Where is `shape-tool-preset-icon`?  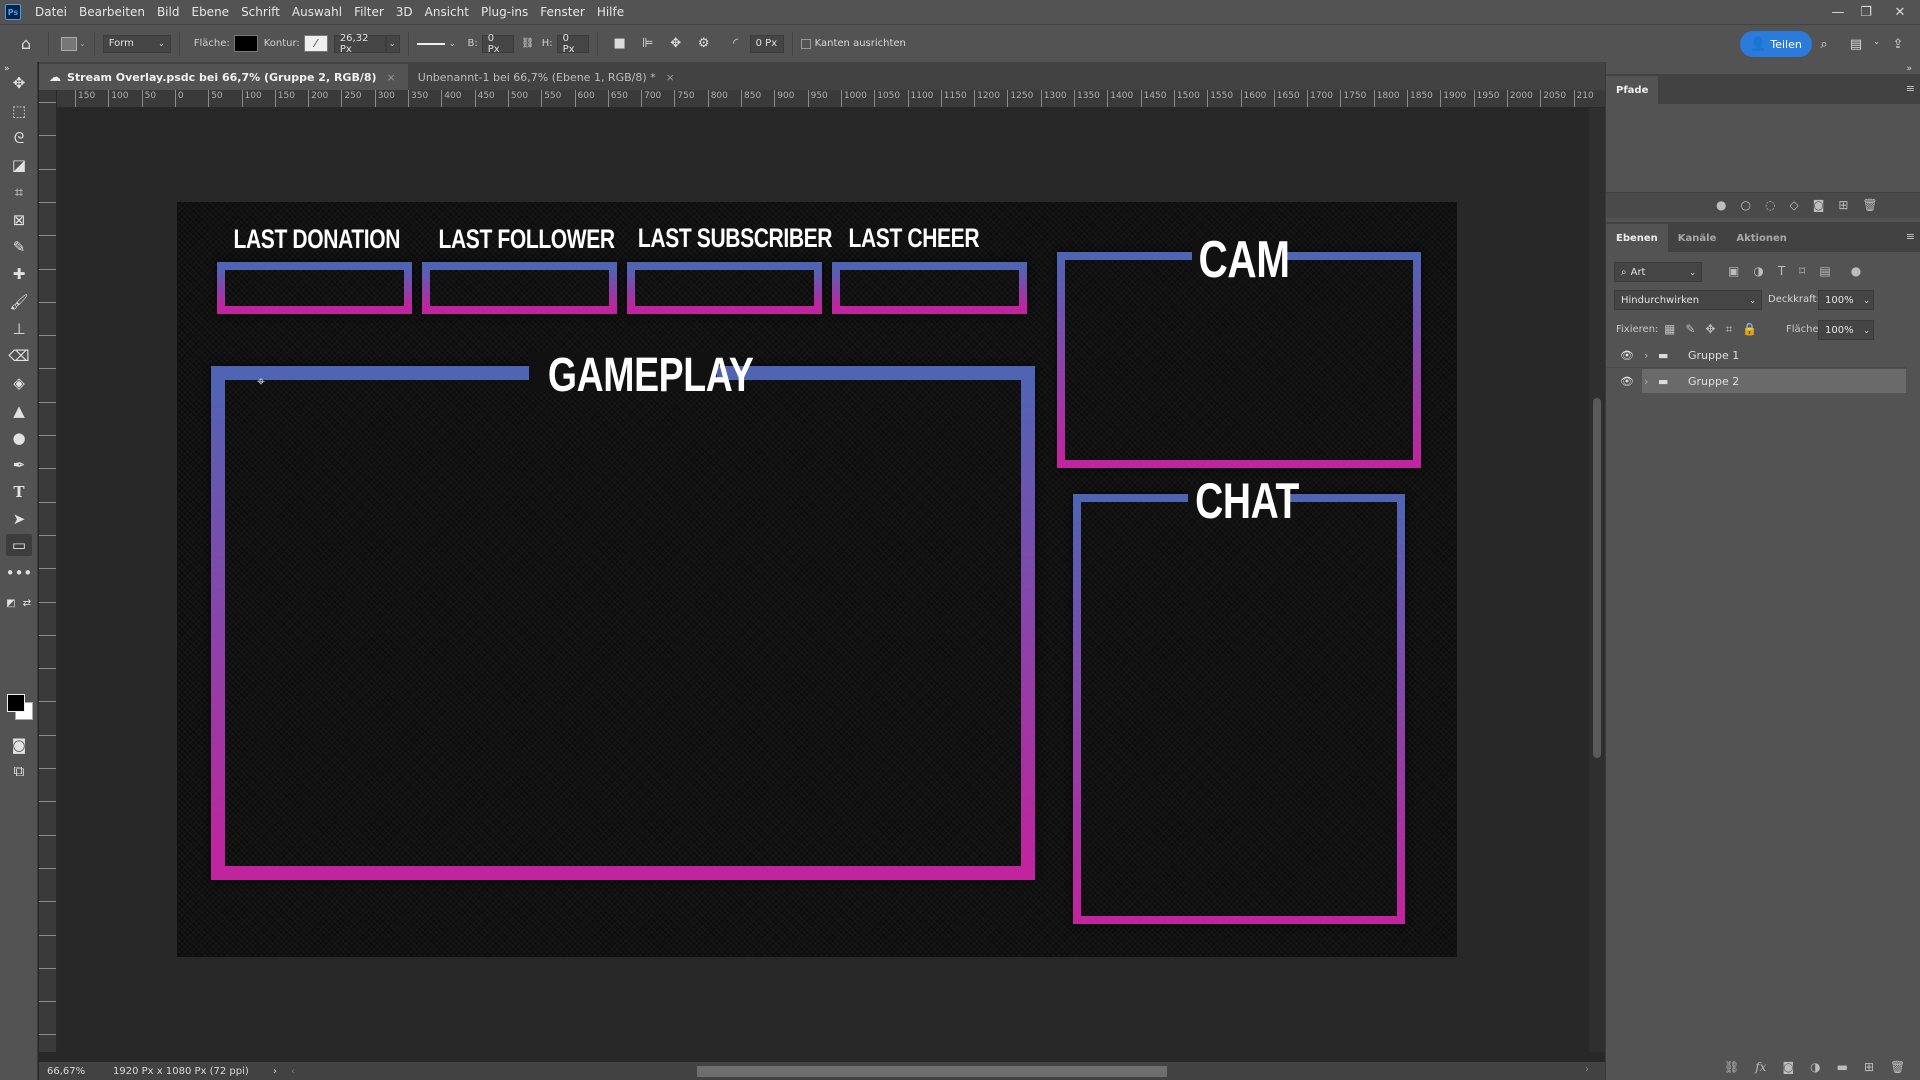 shape-tool-preset-icon is located at coordinates (69, 43).